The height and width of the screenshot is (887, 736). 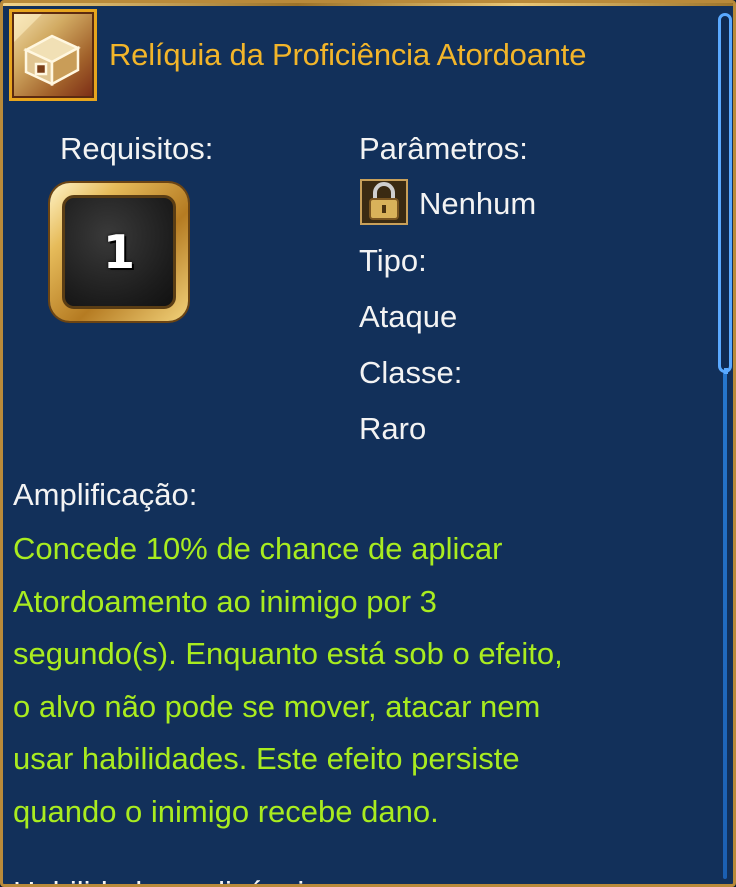 I want to click on class-label: Classe:, so click(x=411, y=372).